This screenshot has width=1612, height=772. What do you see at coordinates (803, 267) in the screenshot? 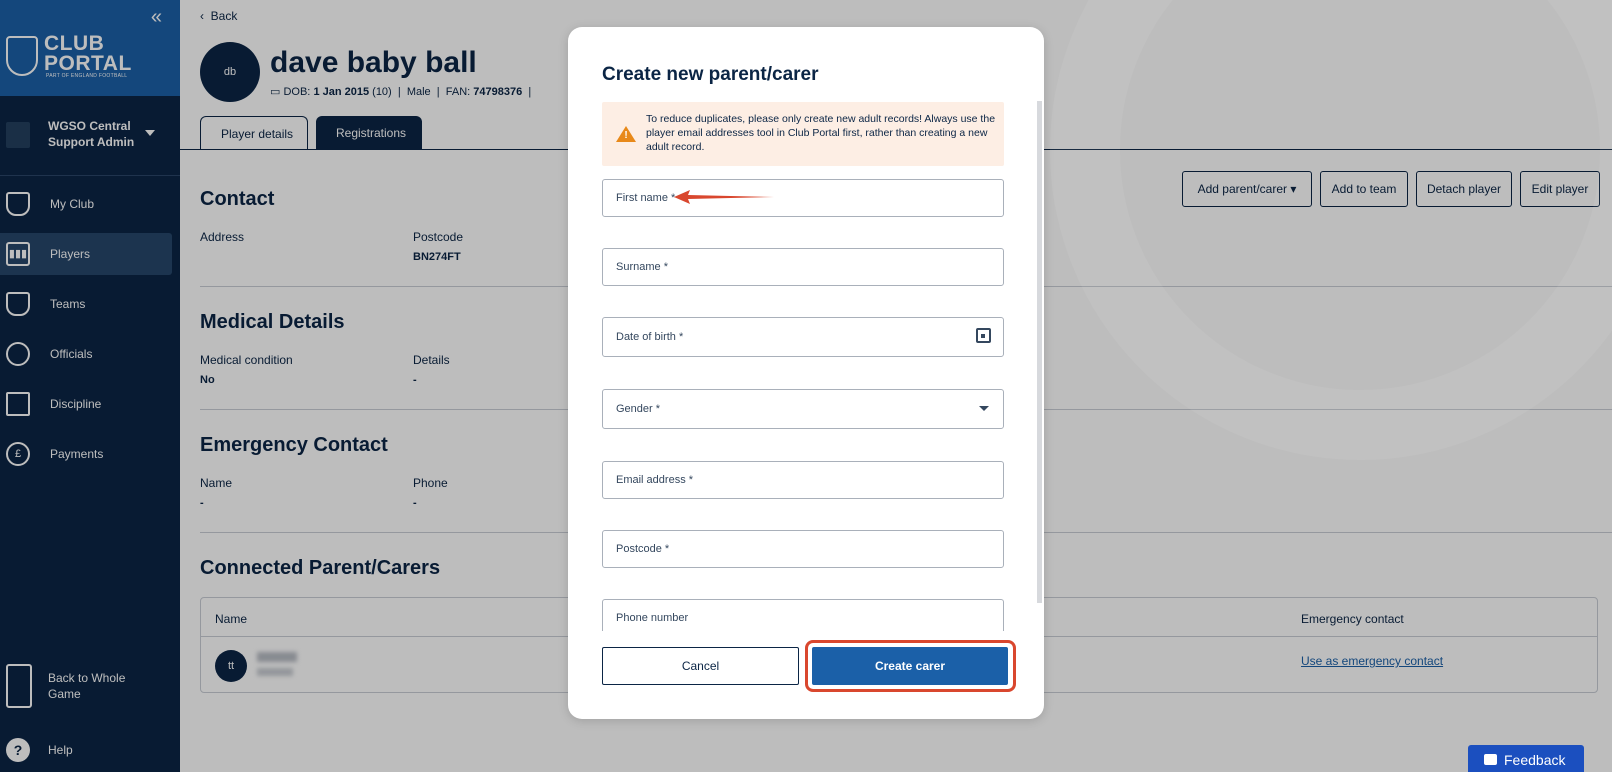
I see `surname-field: Surname *` at bounding box center [803, 267].